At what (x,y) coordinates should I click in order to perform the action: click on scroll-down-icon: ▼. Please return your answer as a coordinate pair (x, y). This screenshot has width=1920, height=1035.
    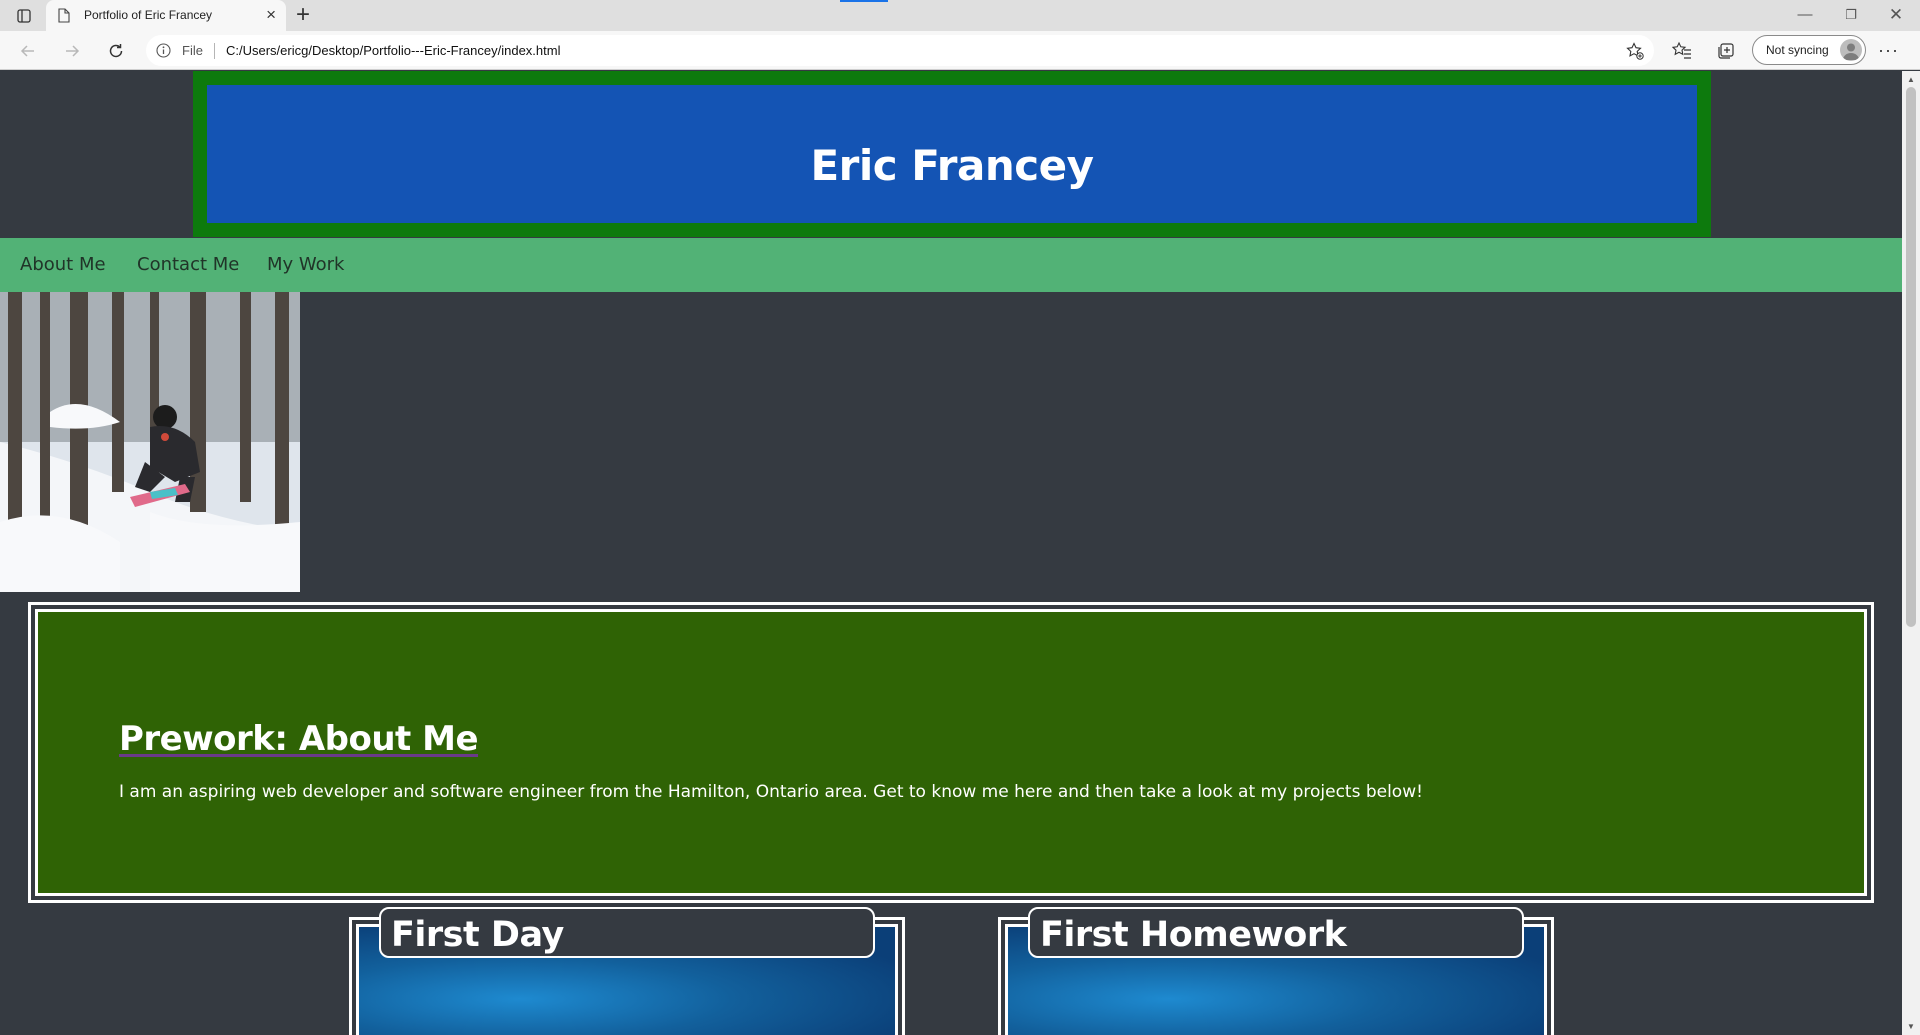
    Looking at the image, I should click on (1911, 1026).